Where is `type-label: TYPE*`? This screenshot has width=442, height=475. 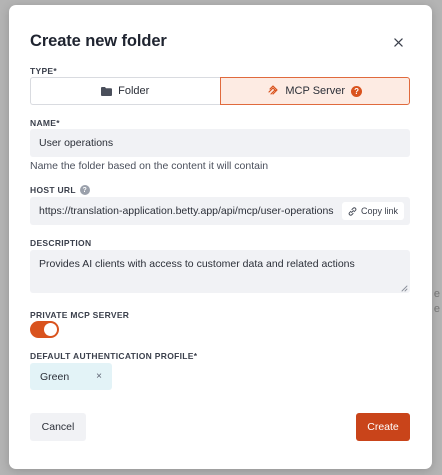 type-label: TYPE* is located at coordinates (44, 71).